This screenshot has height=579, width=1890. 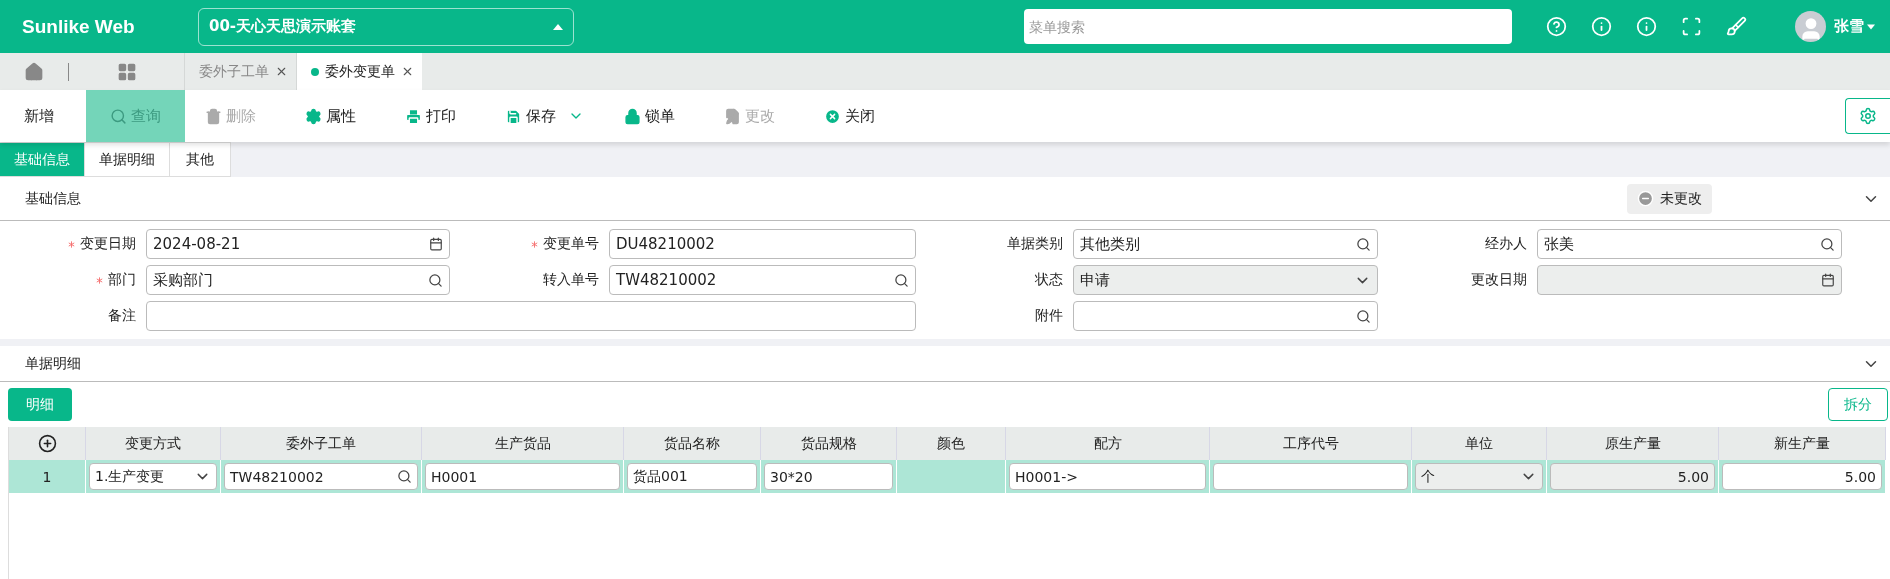 I want to click on toolbar-button: 新增, so click(x=43, y=116).